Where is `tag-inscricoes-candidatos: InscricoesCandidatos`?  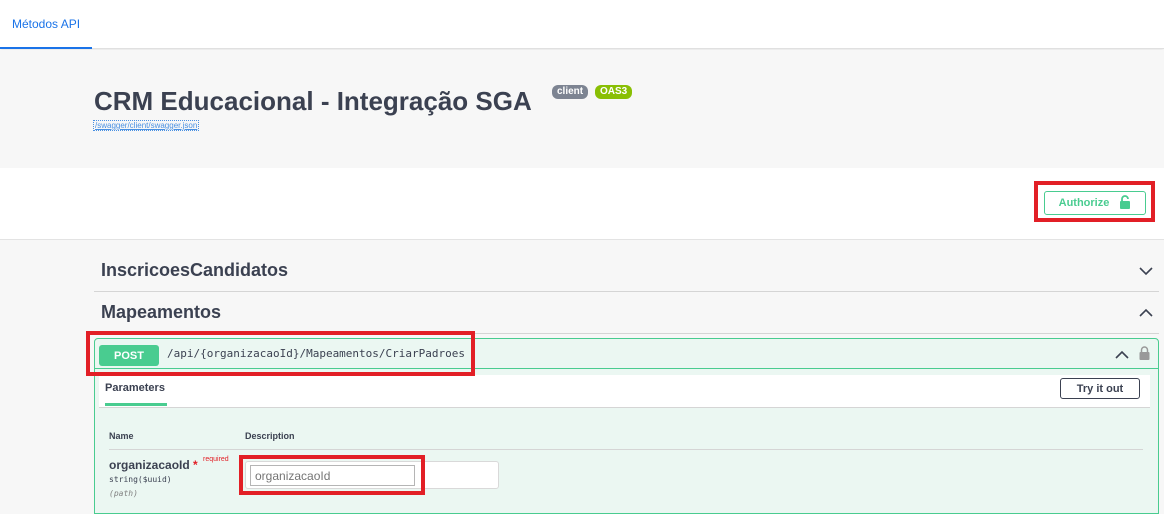 tag-inscricoes-candidatos: InscricoesCandidatos is located at coordinates (626, 271).